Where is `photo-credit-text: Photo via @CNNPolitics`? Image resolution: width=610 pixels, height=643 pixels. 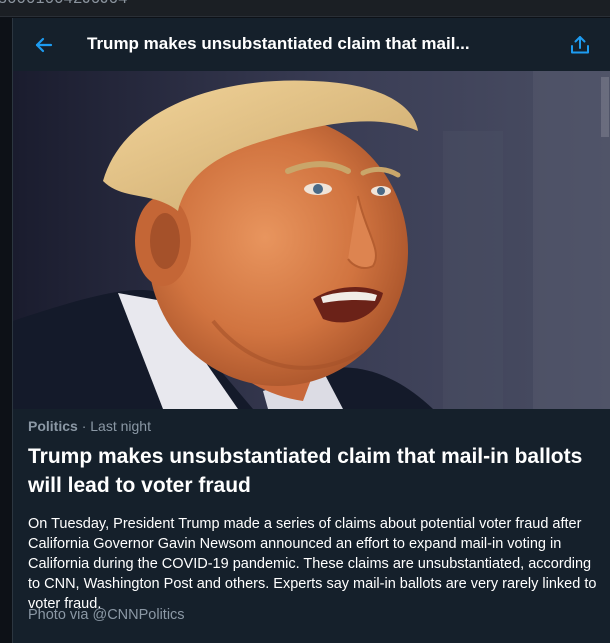
photo-credit-text: Photo via @CNNPolitics is located at coordinates (106, 615).